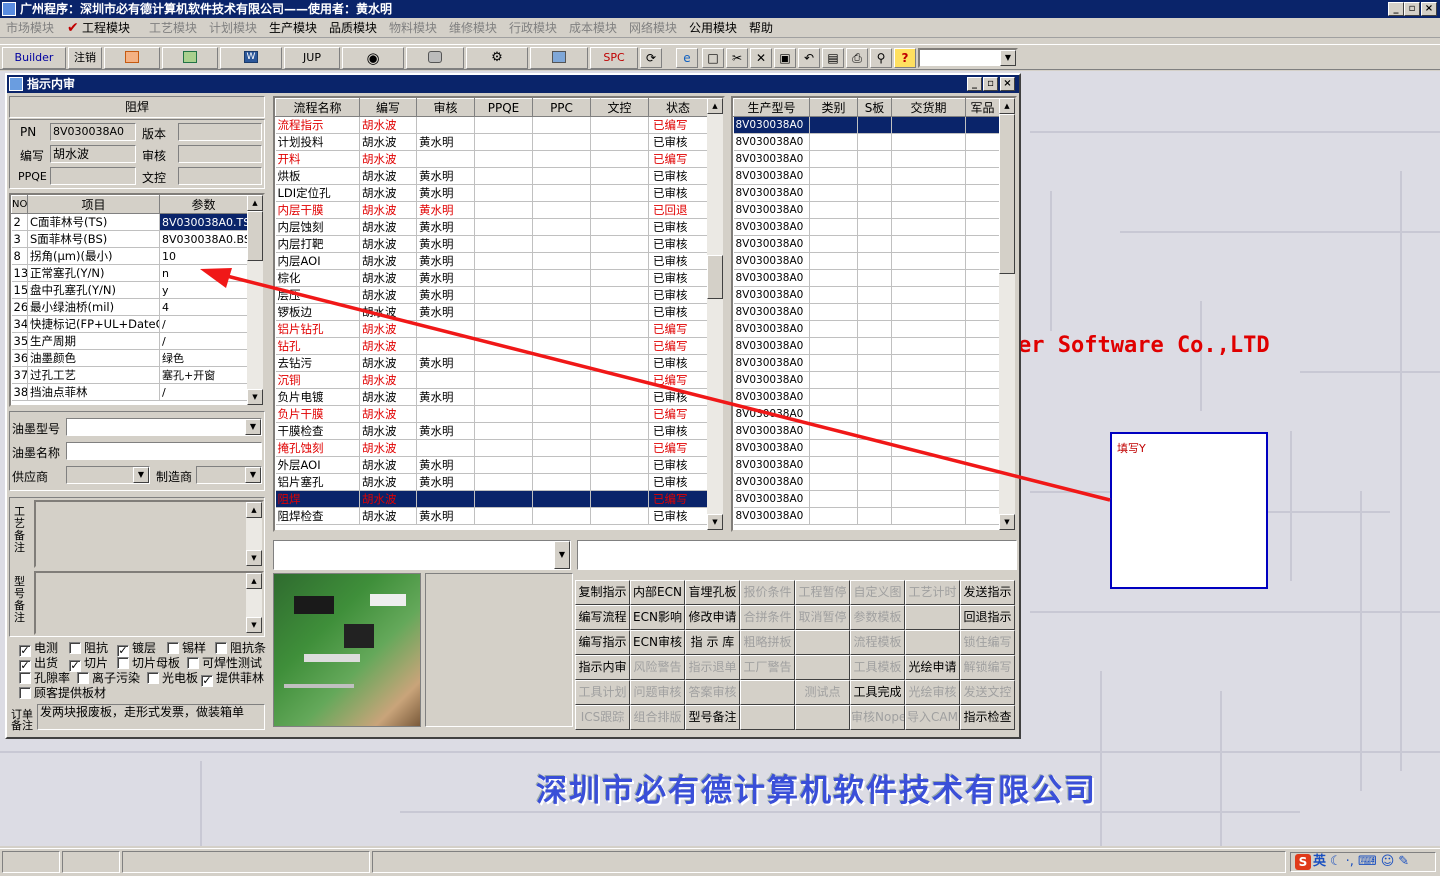 This screenshot has width=1440, height=876. I want to click on logout-button: 注销, so click(85, 58).